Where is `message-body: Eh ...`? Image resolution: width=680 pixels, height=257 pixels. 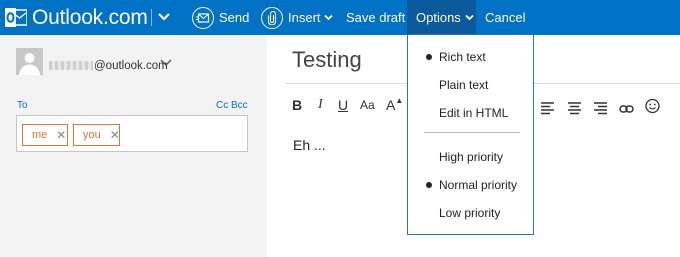 message-body: Eh ... is located at coordinates (309, 145).